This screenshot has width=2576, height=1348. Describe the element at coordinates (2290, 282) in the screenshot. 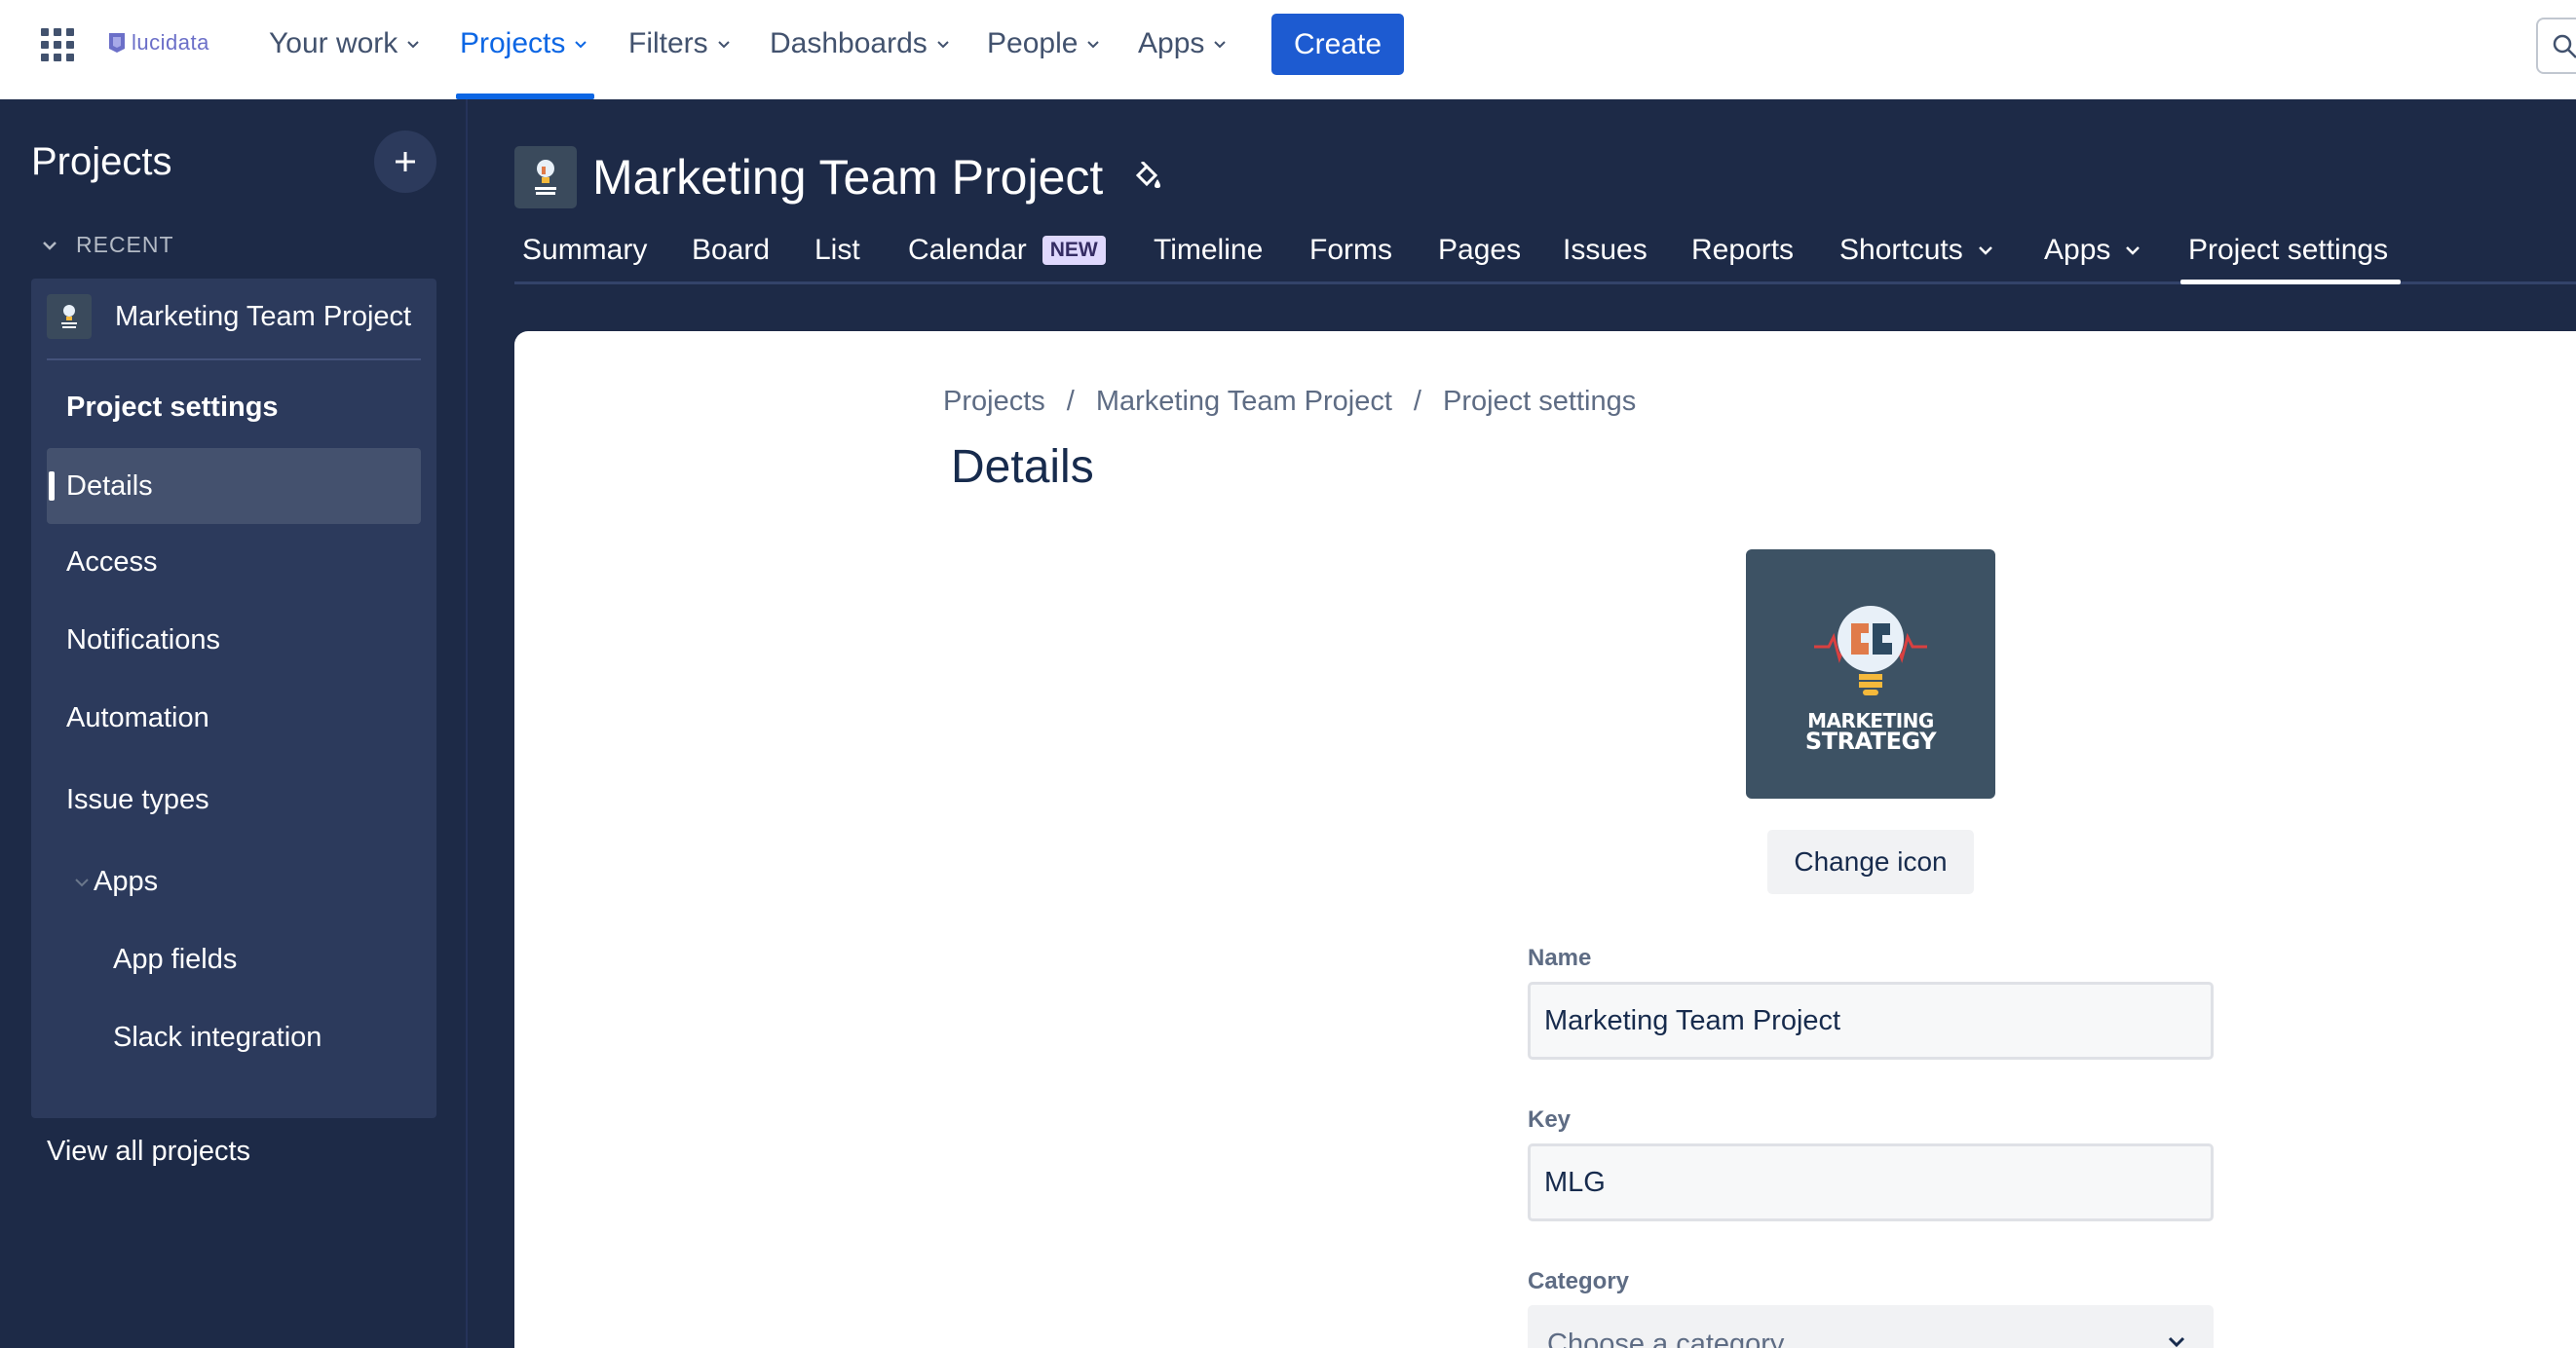

I see `active-tab-indicator` at that location.